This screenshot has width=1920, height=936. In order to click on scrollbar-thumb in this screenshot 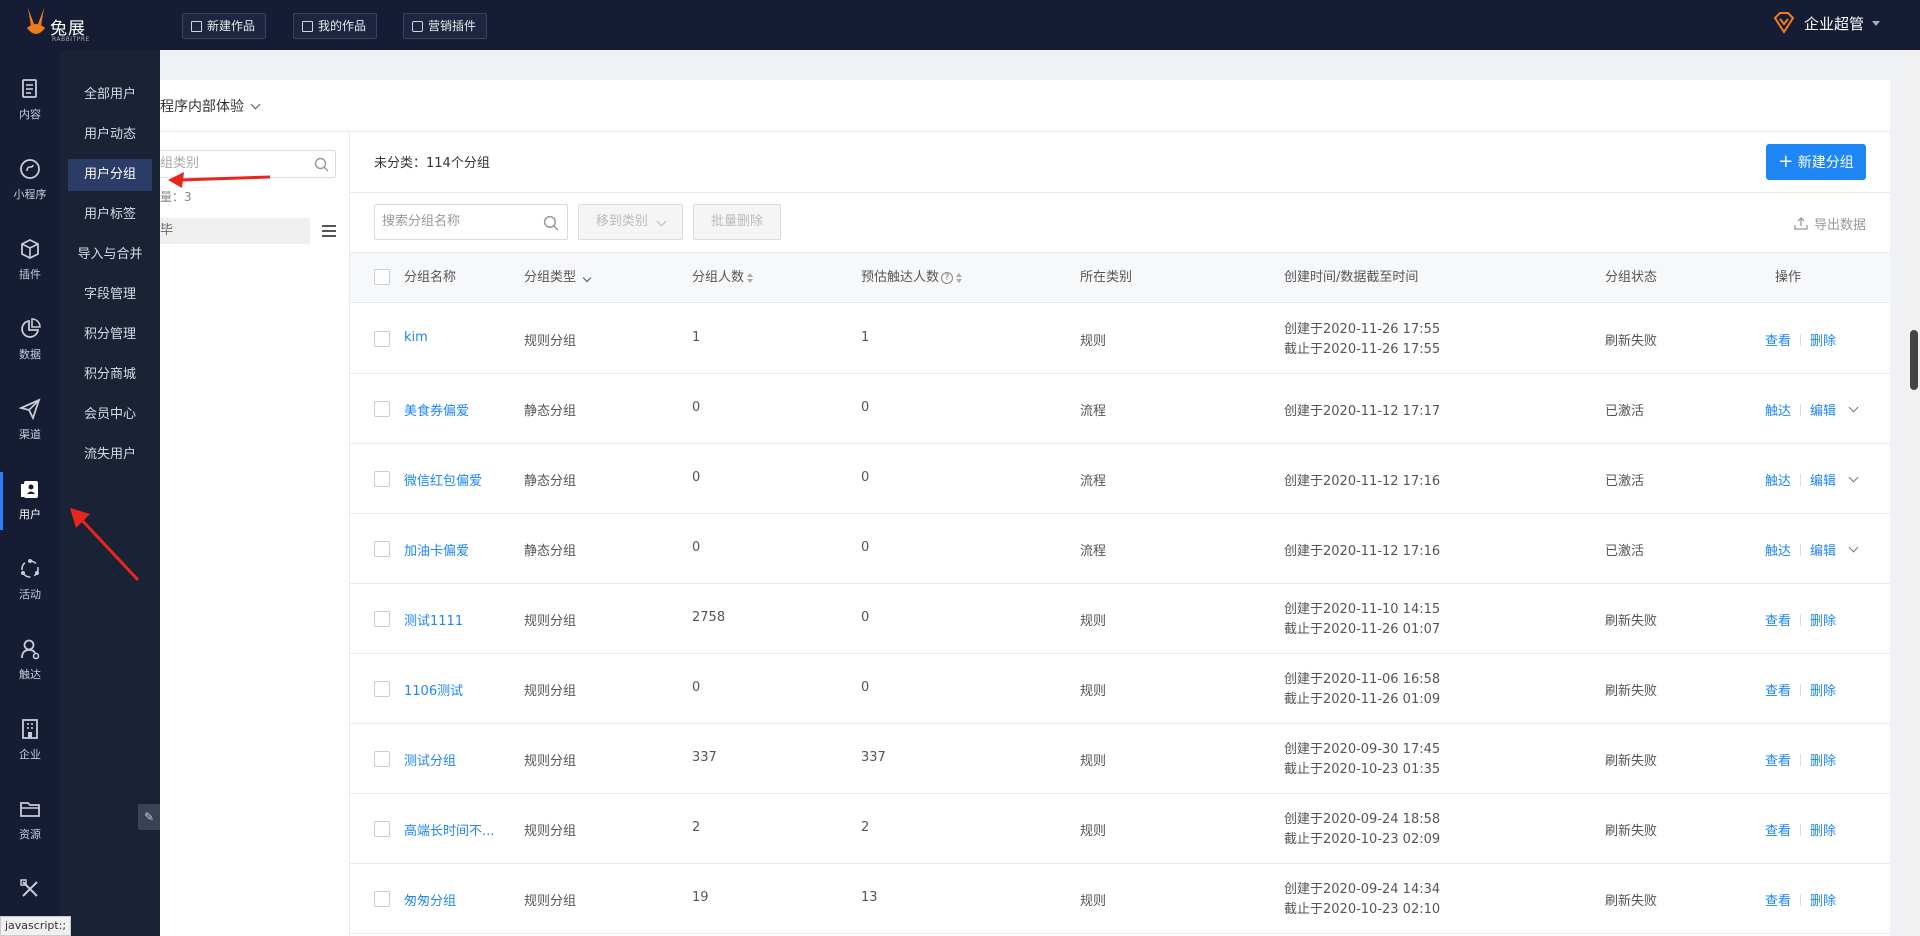, I will do `click(1914, 360)`.